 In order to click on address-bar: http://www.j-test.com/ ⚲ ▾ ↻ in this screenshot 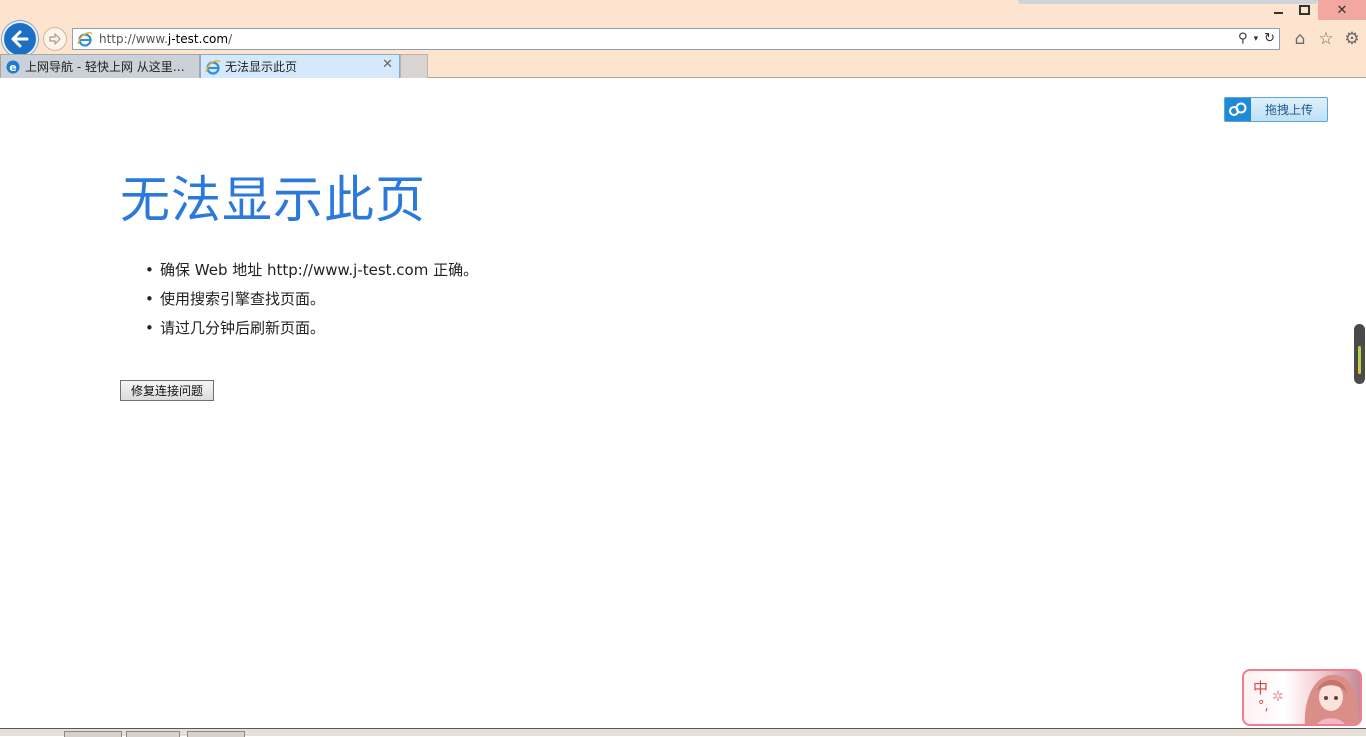, I will do `click(676, 39)`.